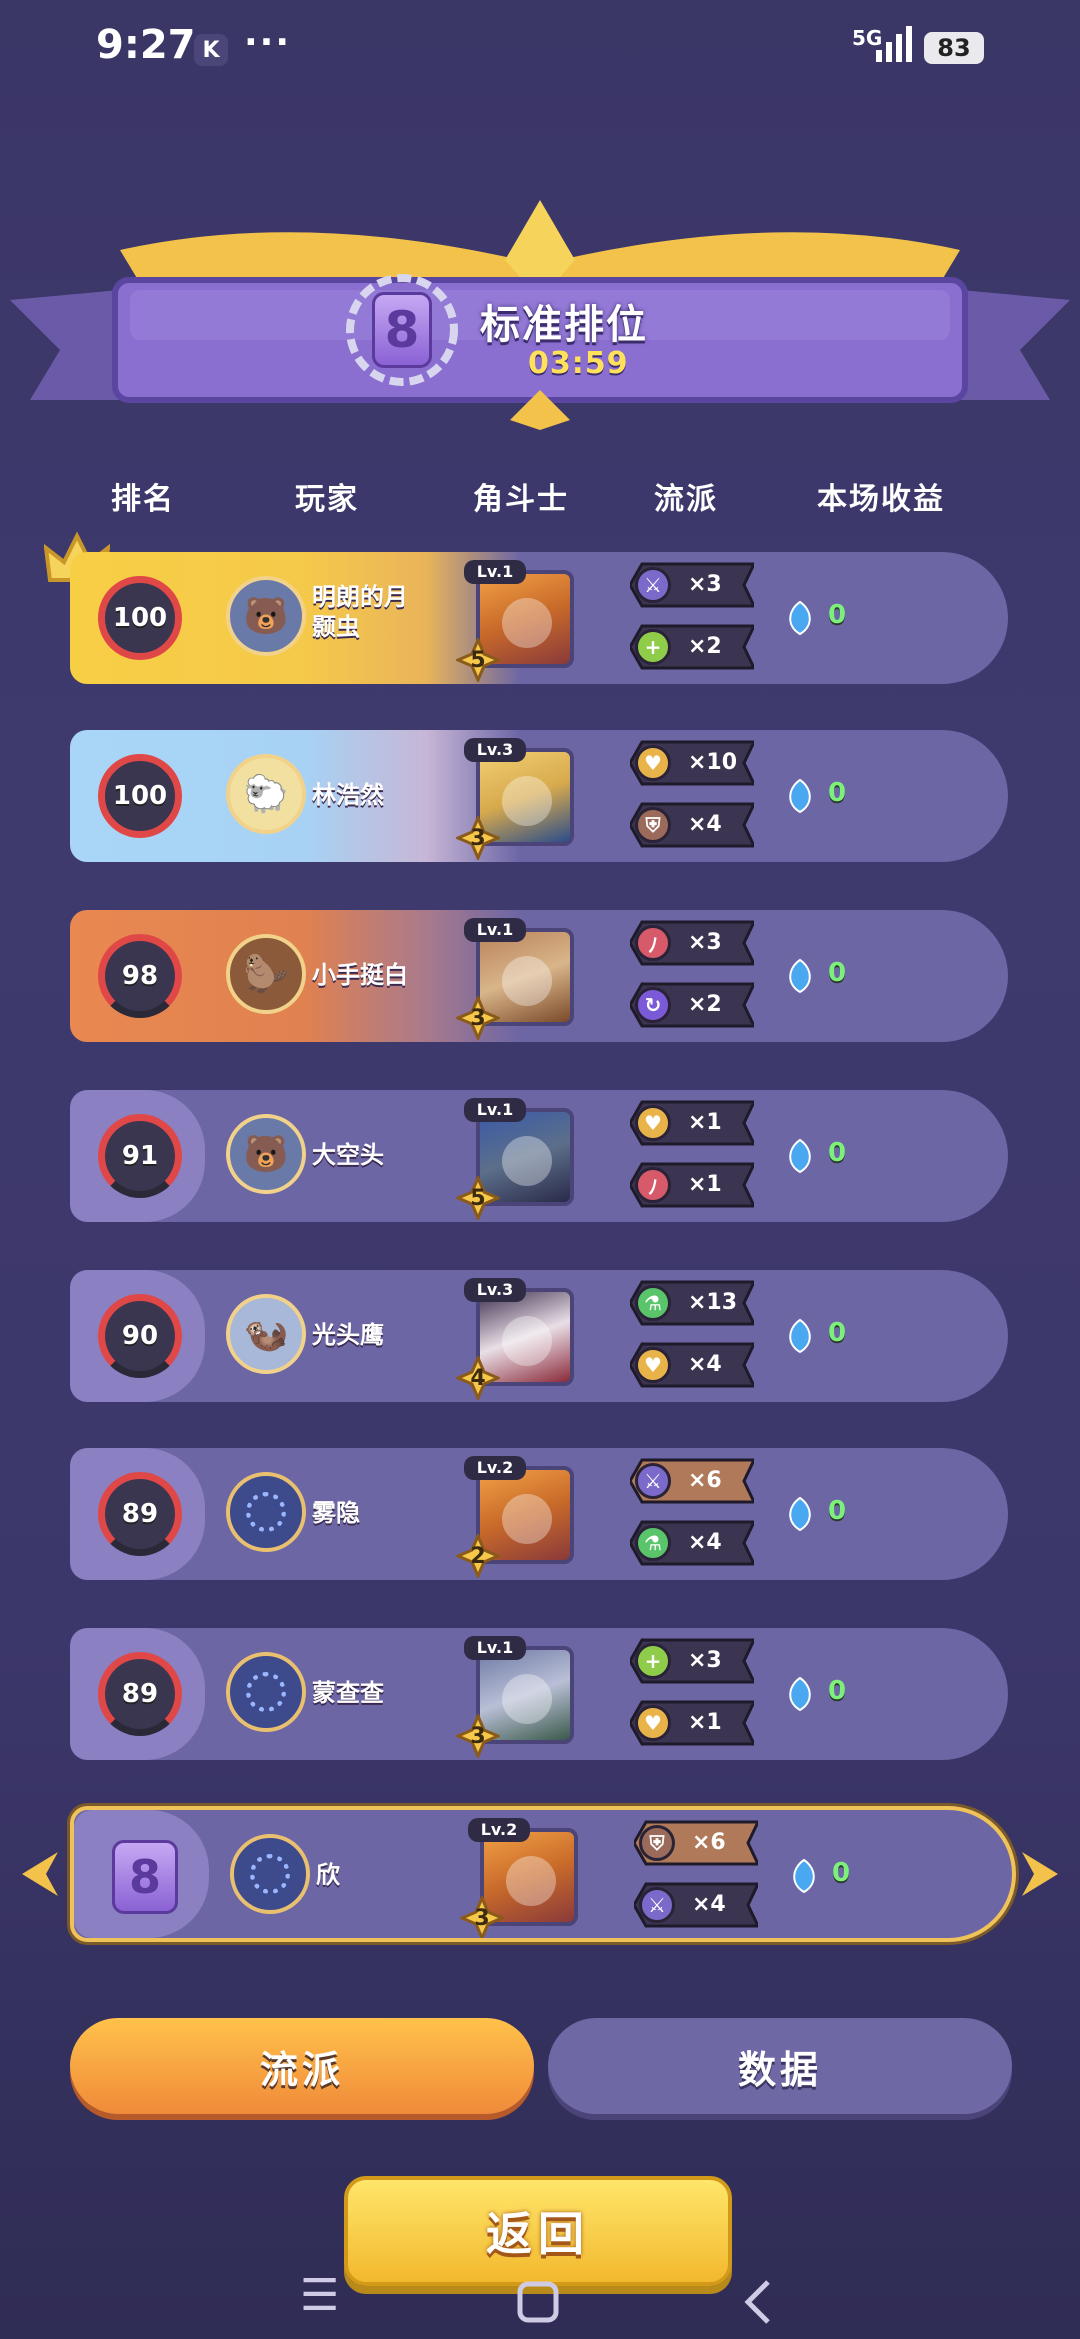  I want to click on back-button: 返回, so click(538, 2231).